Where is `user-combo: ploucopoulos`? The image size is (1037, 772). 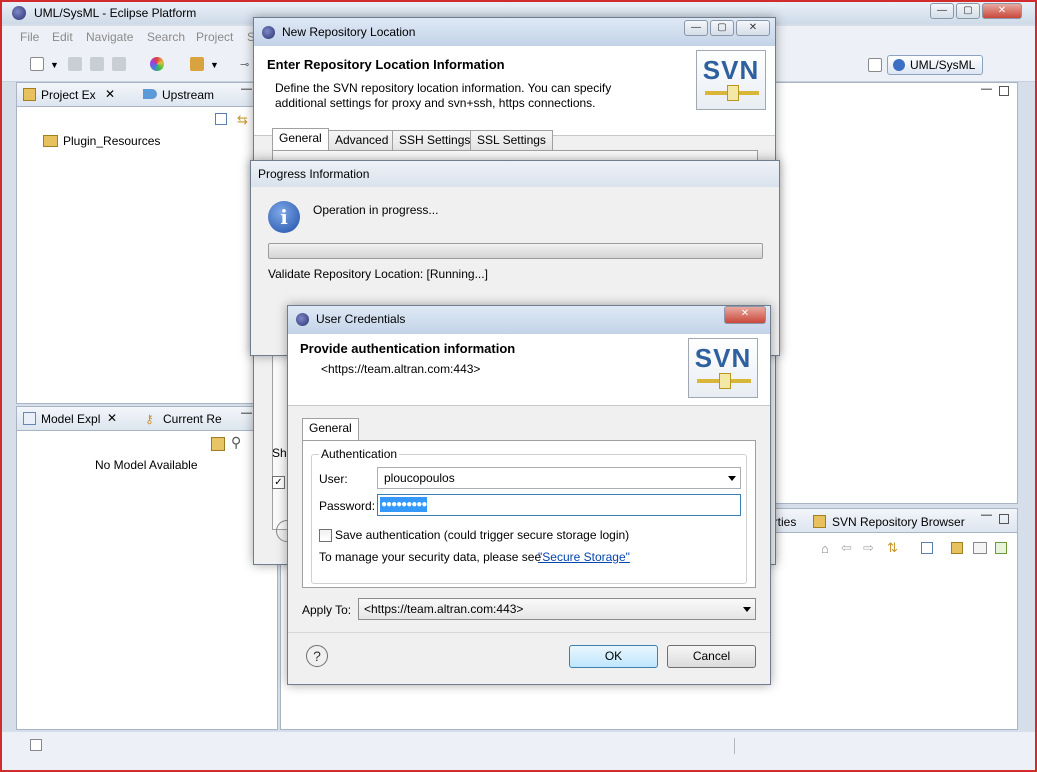 user-combo: ploucopoulos is located at coordinates (559, 478).